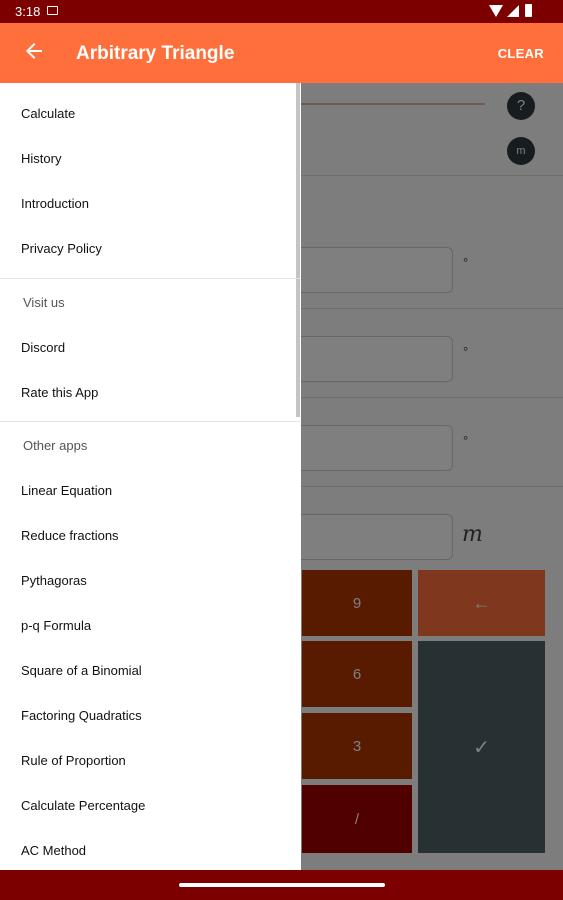  I want to click on system-nav-bar, so click(281, 885).